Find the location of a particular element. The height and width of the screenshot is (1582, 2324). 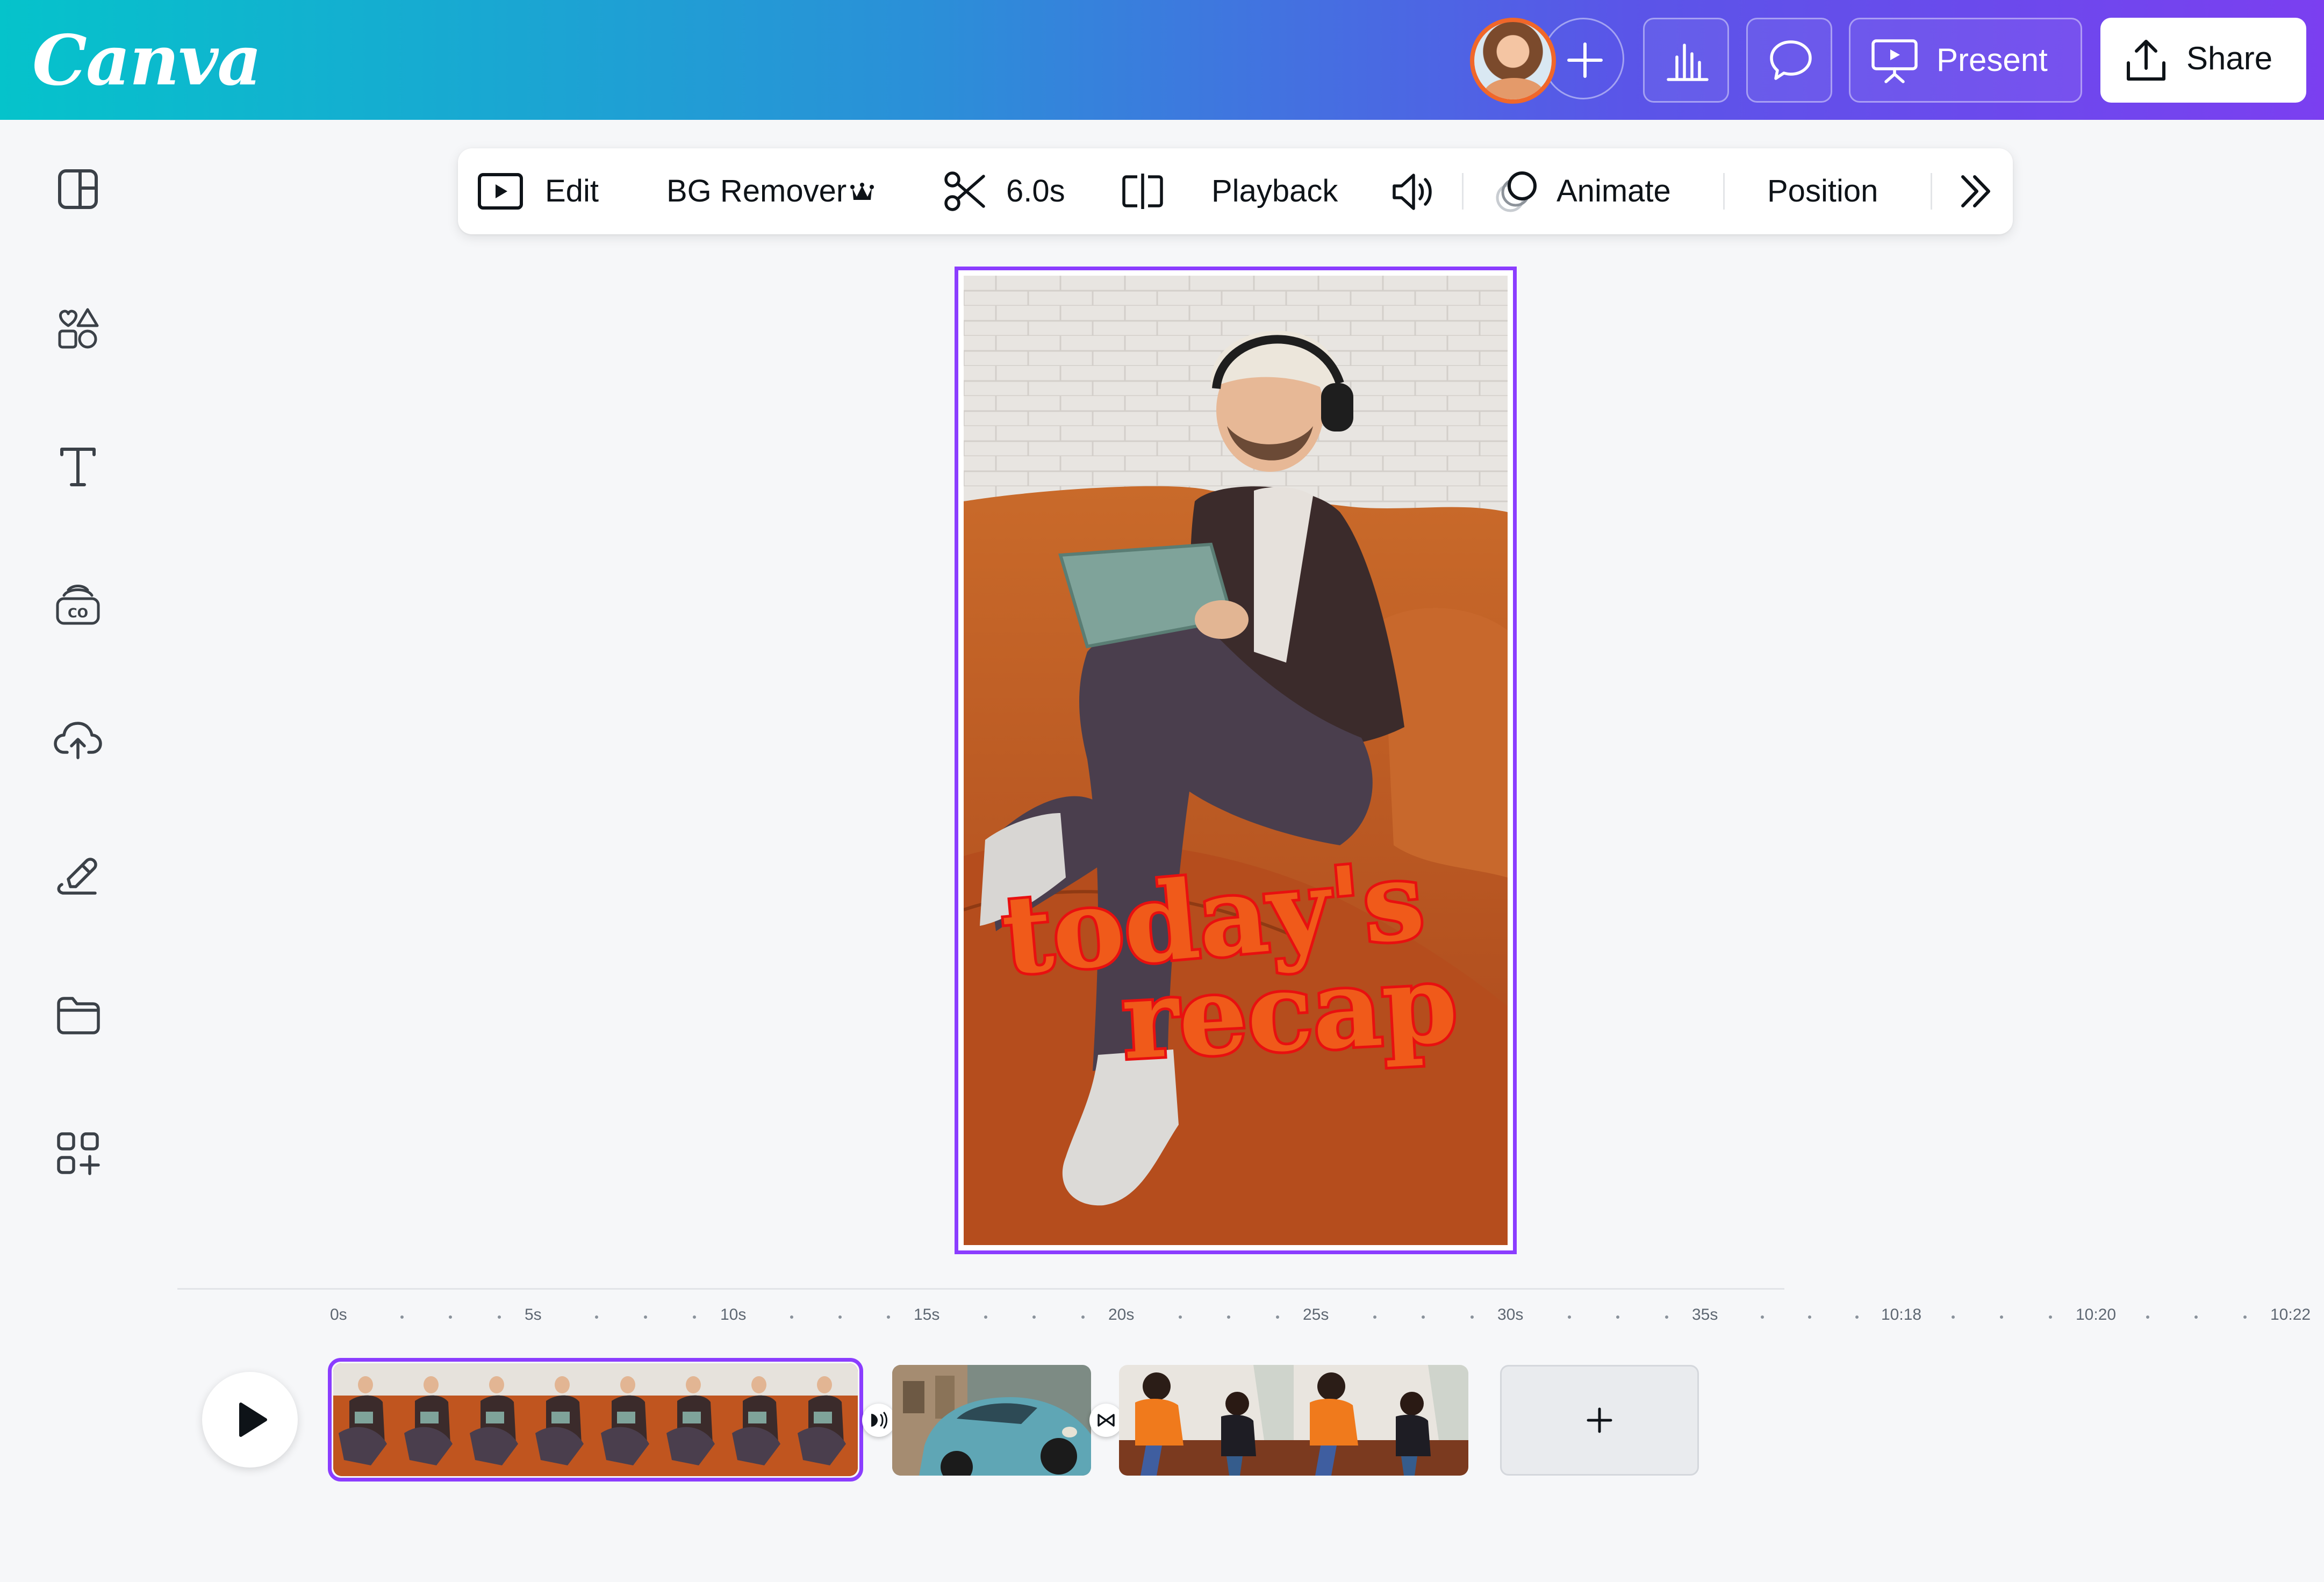

sidebar-item-text is located at coordinates (78, 466).